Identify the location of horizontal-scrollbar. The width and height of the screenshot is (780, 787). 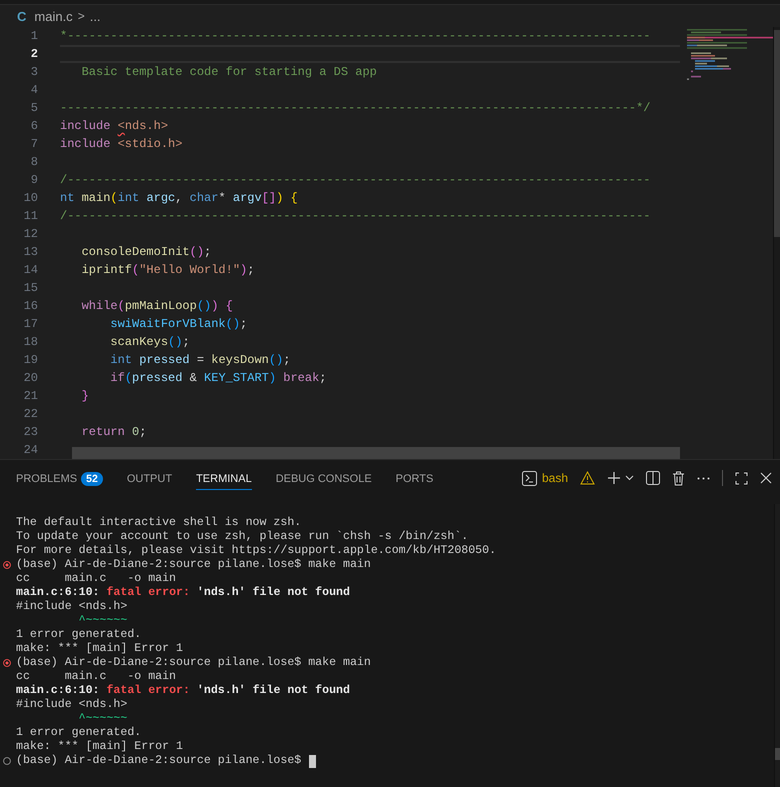
(376, 453).